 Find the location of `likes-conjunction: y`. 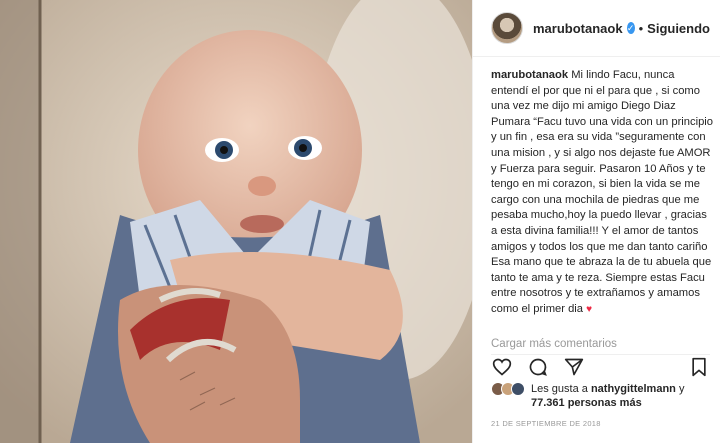

likes-conjunction: y is located at coordinates (681, 389).